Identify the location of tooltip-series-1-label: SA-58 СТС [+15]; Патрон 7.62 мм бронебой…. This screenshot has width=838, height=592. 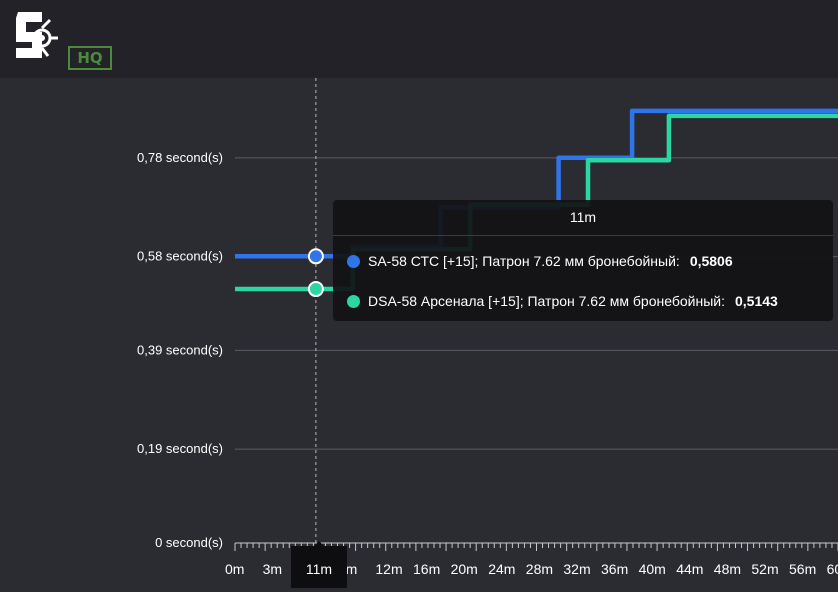
(524, 261).